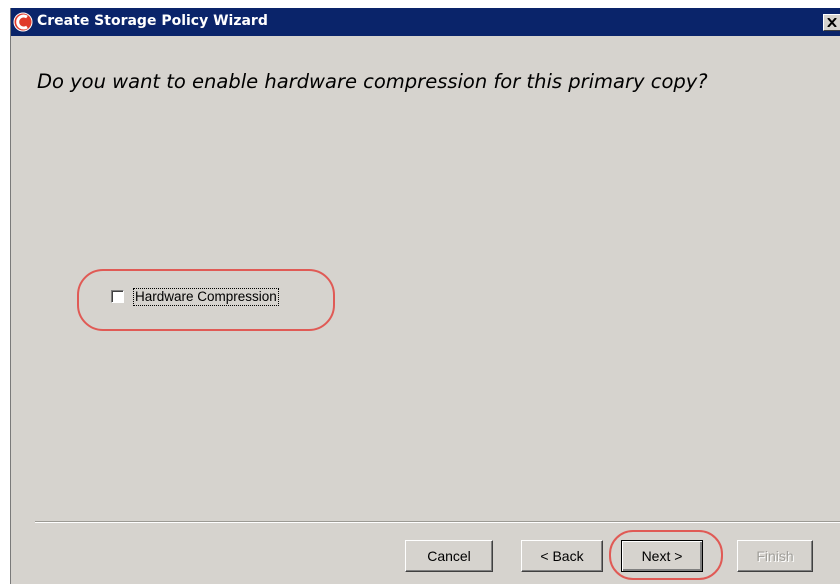 The image size is (840, 584). I want to click on cancel-button: Cancel, so click(449, 556).